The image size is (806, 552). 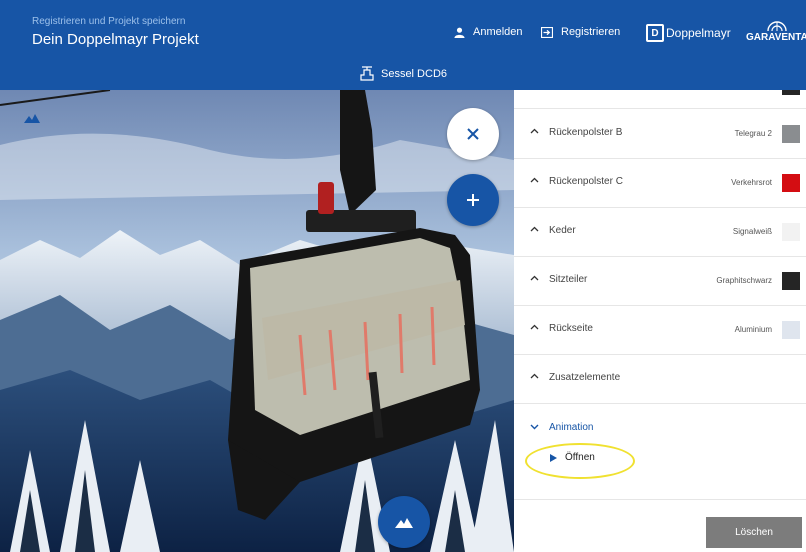 I want to click on delete-button: Löschen, so click(x=754, y=532).